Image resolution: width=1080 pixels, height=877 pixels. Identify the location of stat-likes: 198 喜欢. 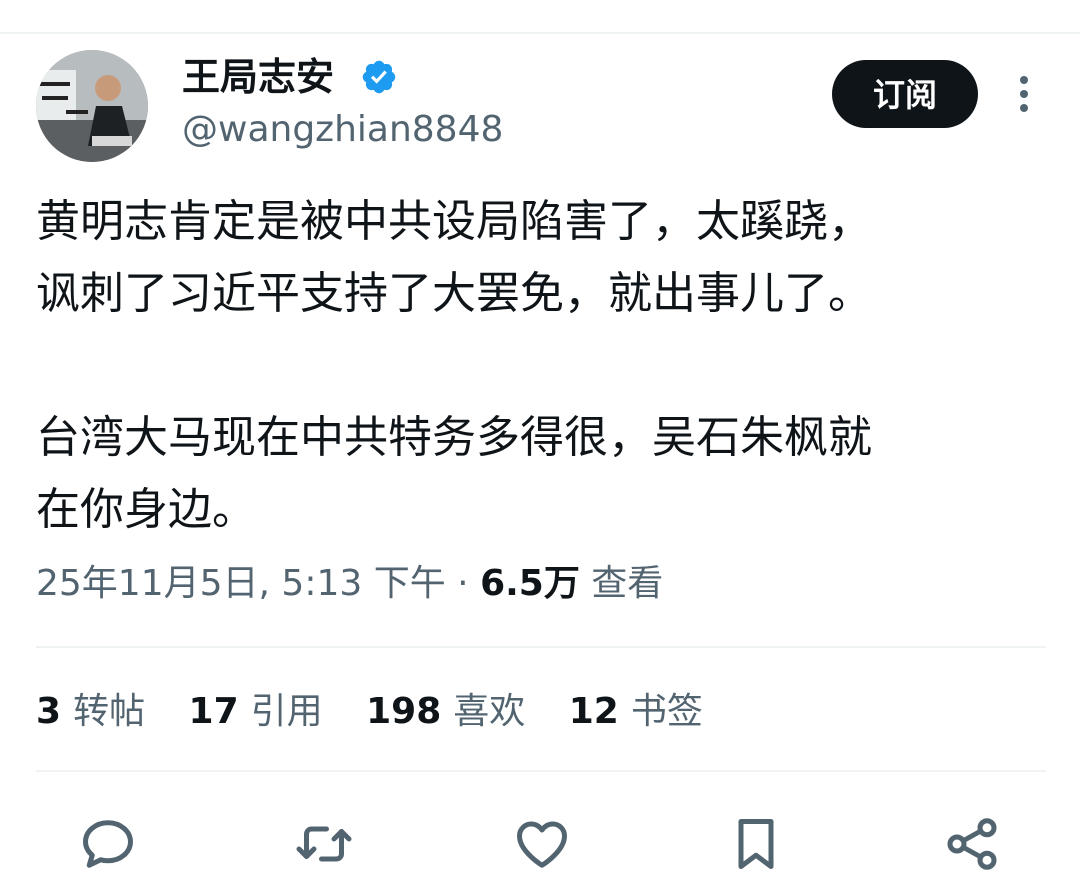
(445, 712).